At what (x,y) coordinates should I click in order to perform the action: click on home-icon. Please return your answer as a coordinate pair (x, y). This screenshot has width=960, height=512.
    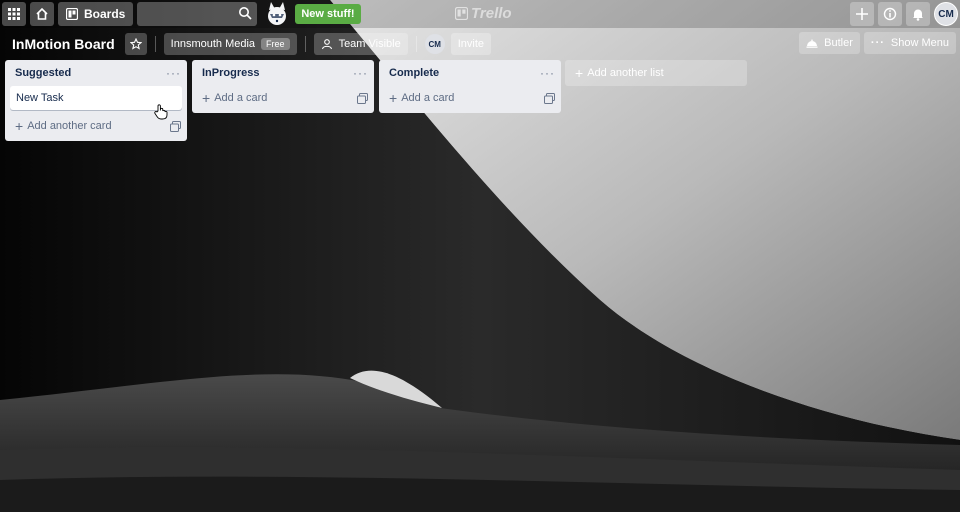
    Looking at the image, I should click on (42, 13).